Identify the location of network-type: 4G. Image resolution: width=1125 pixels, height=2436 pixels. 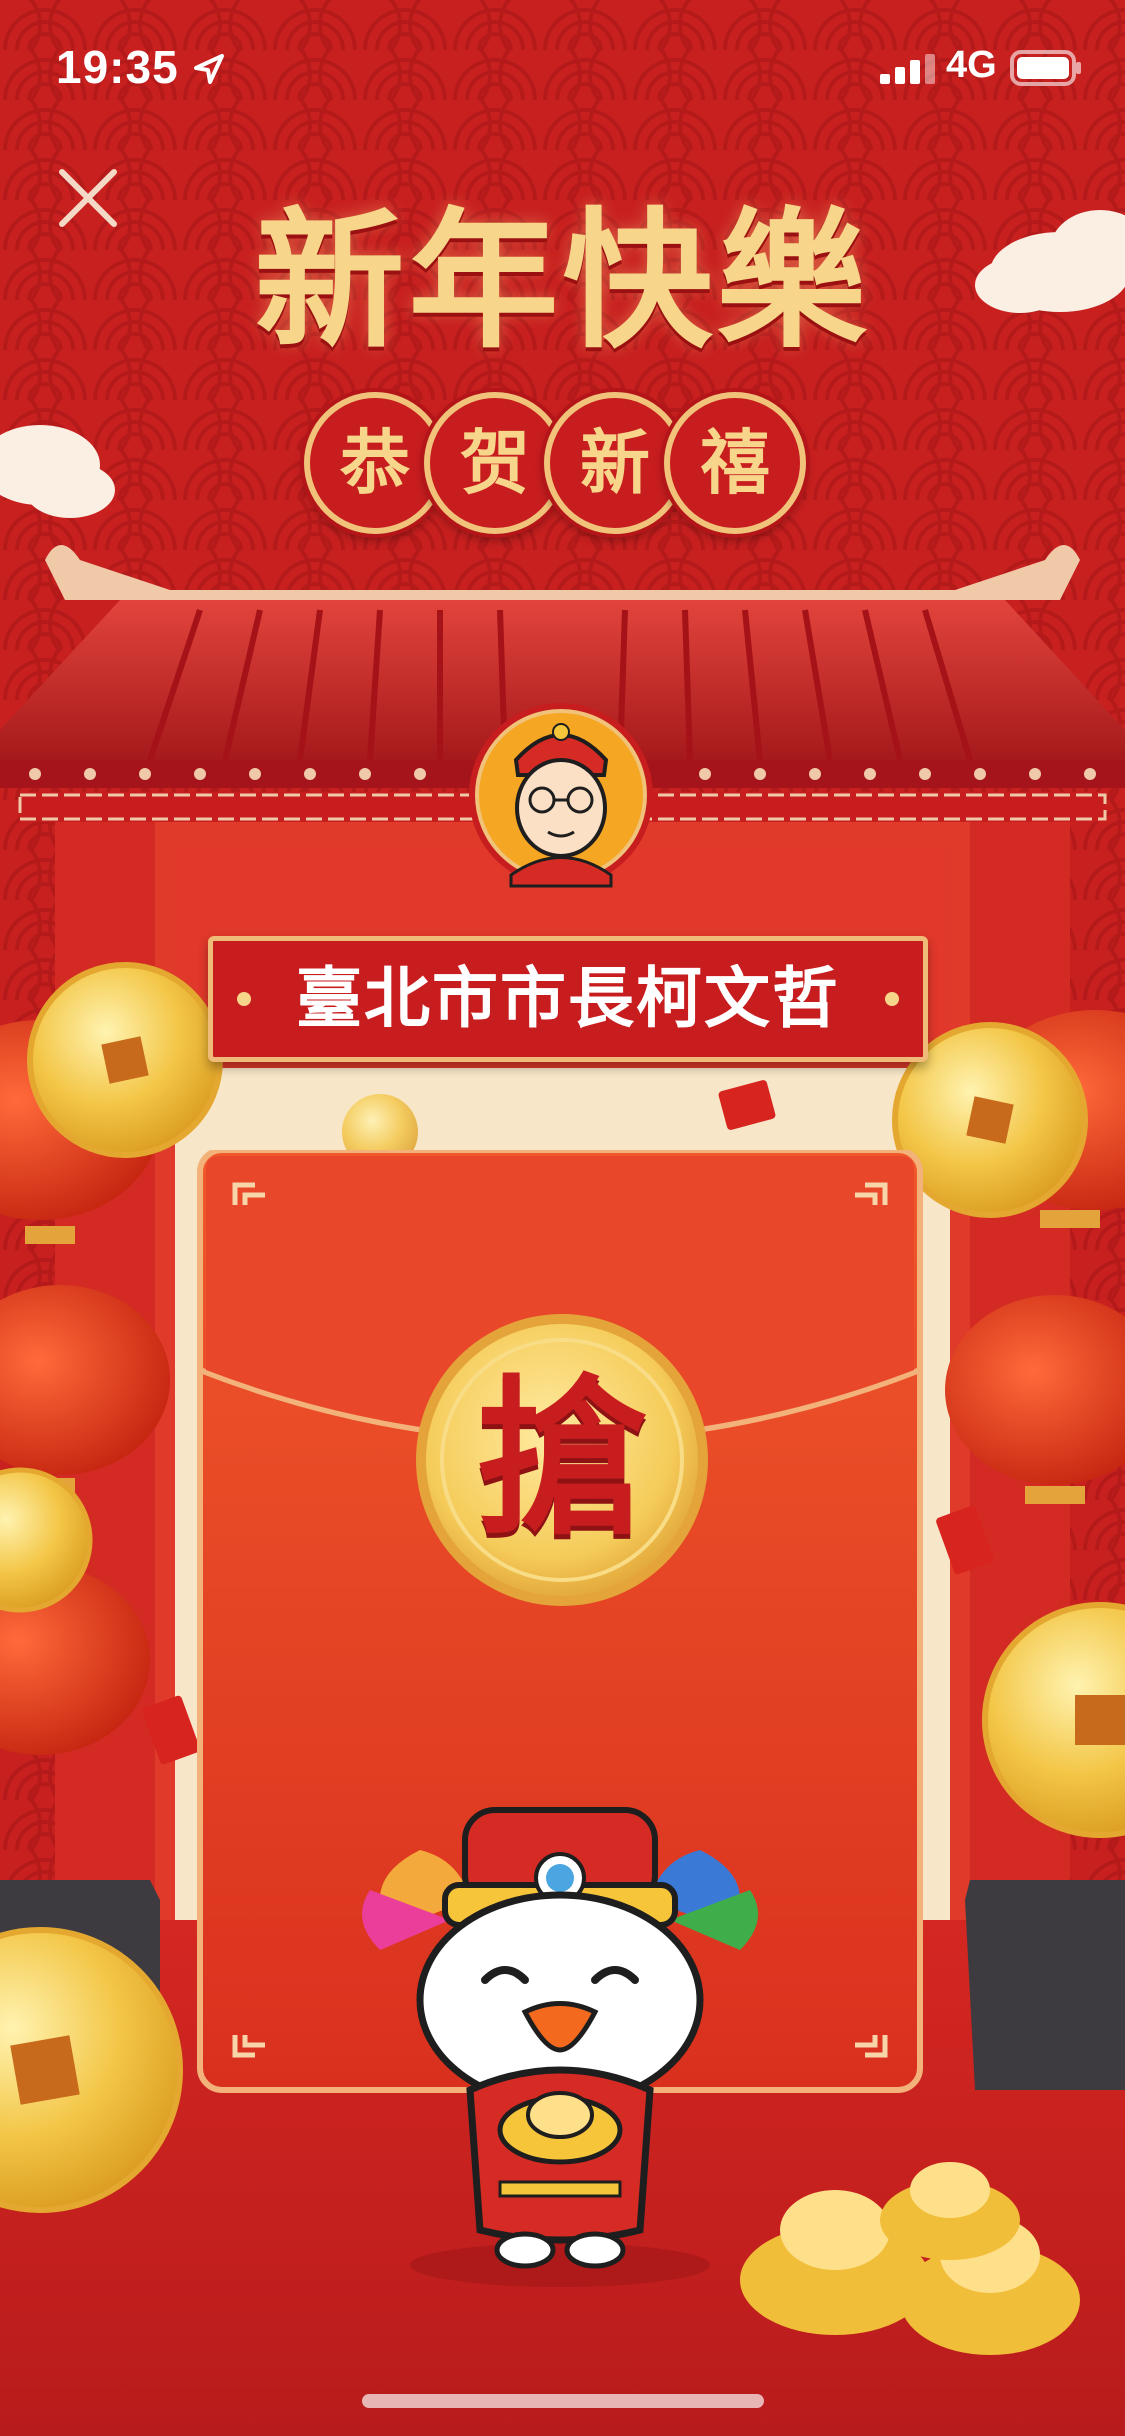
(971, 65).